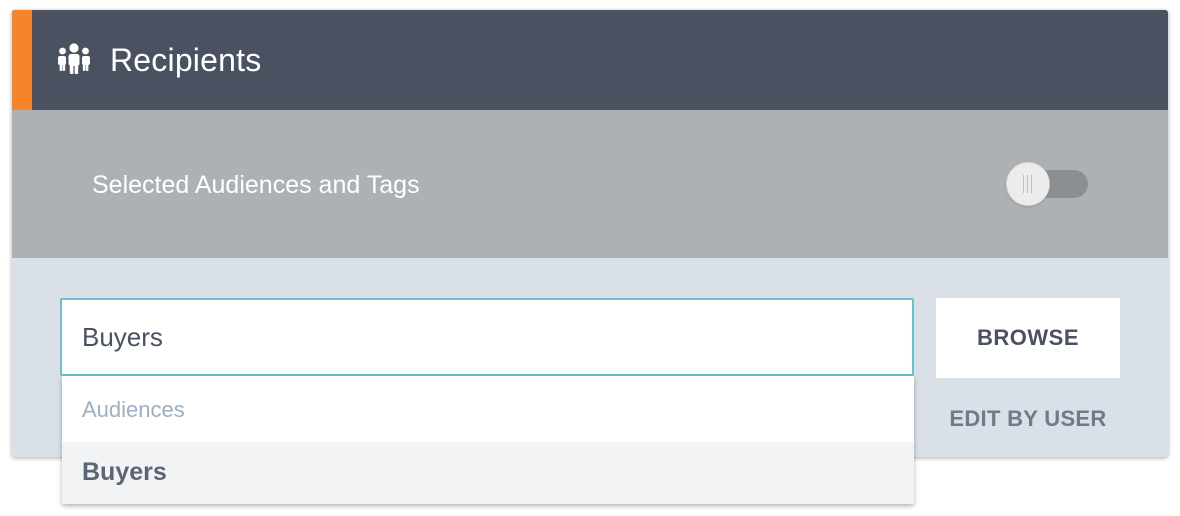 Image resolution: width=1180 pixels, height=516 pixels. Describe the element at coordinates (487, 337) in the screenshot. I see `audience-search-input` at that location.